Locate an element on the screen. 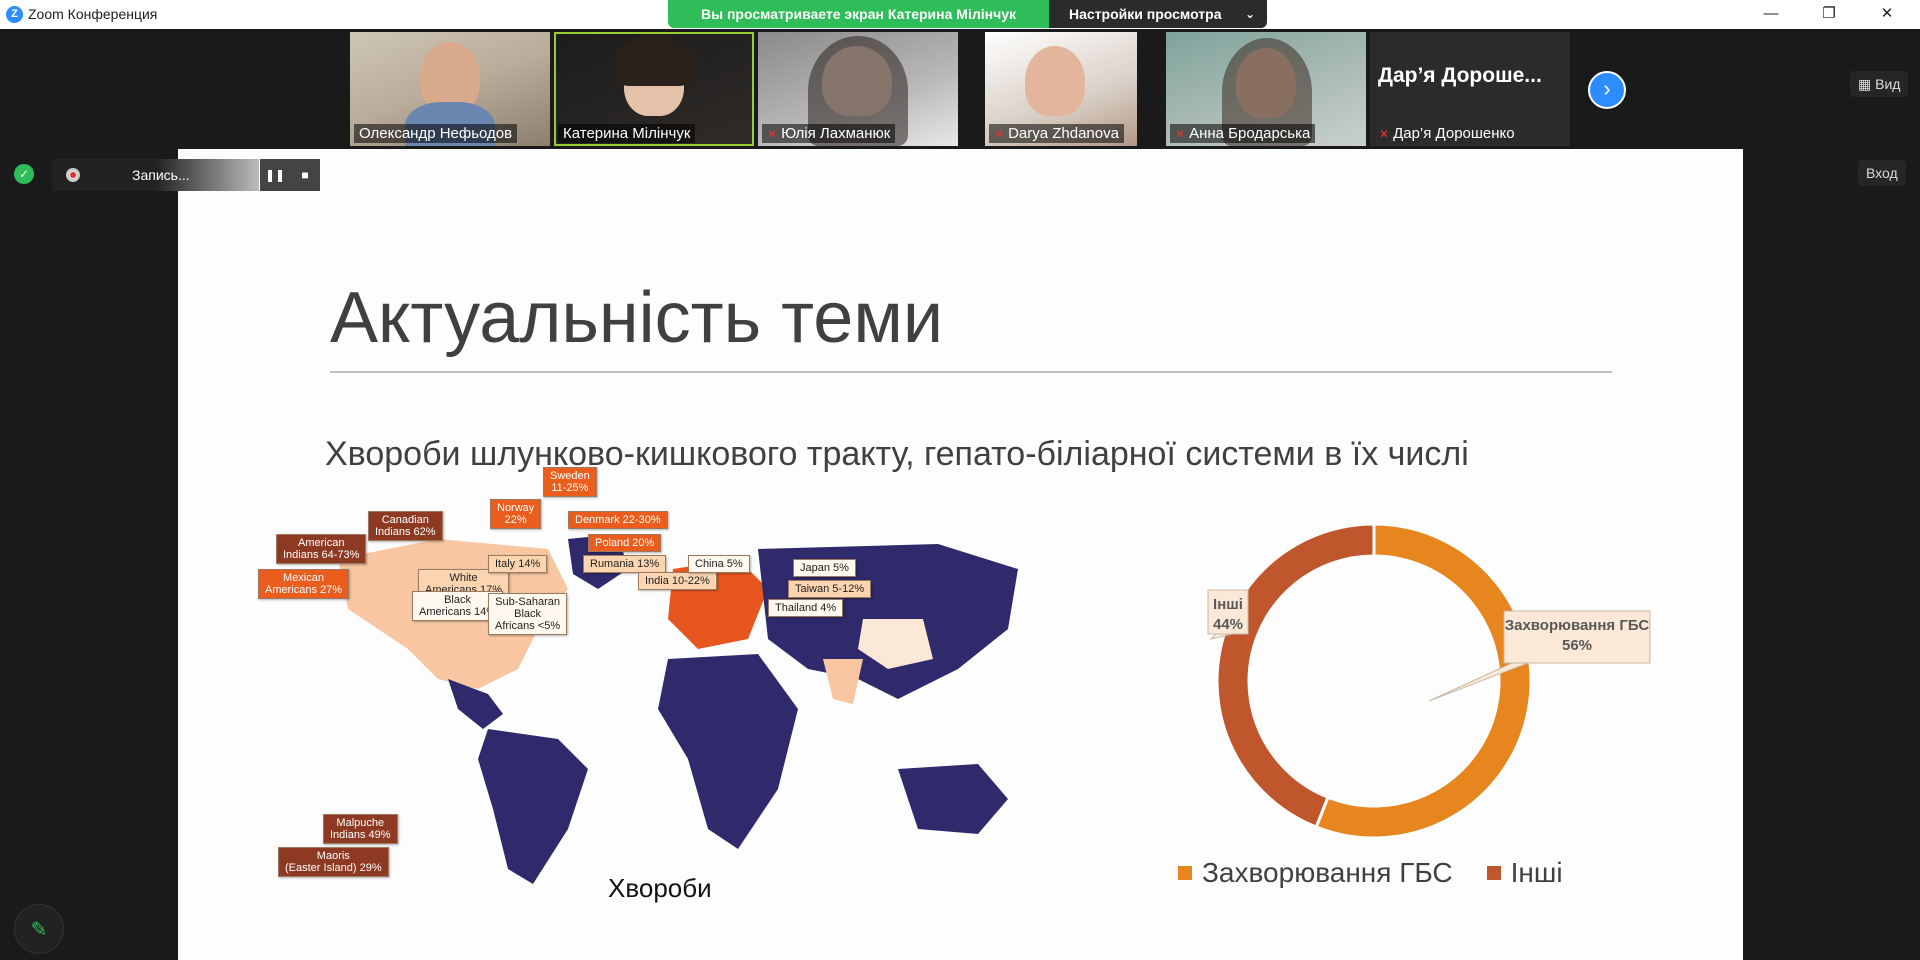 The width and height of the screenshot is (1920, 960). participant-name: ✕ Анна Бродарська is located at coordinates (1243, 133).